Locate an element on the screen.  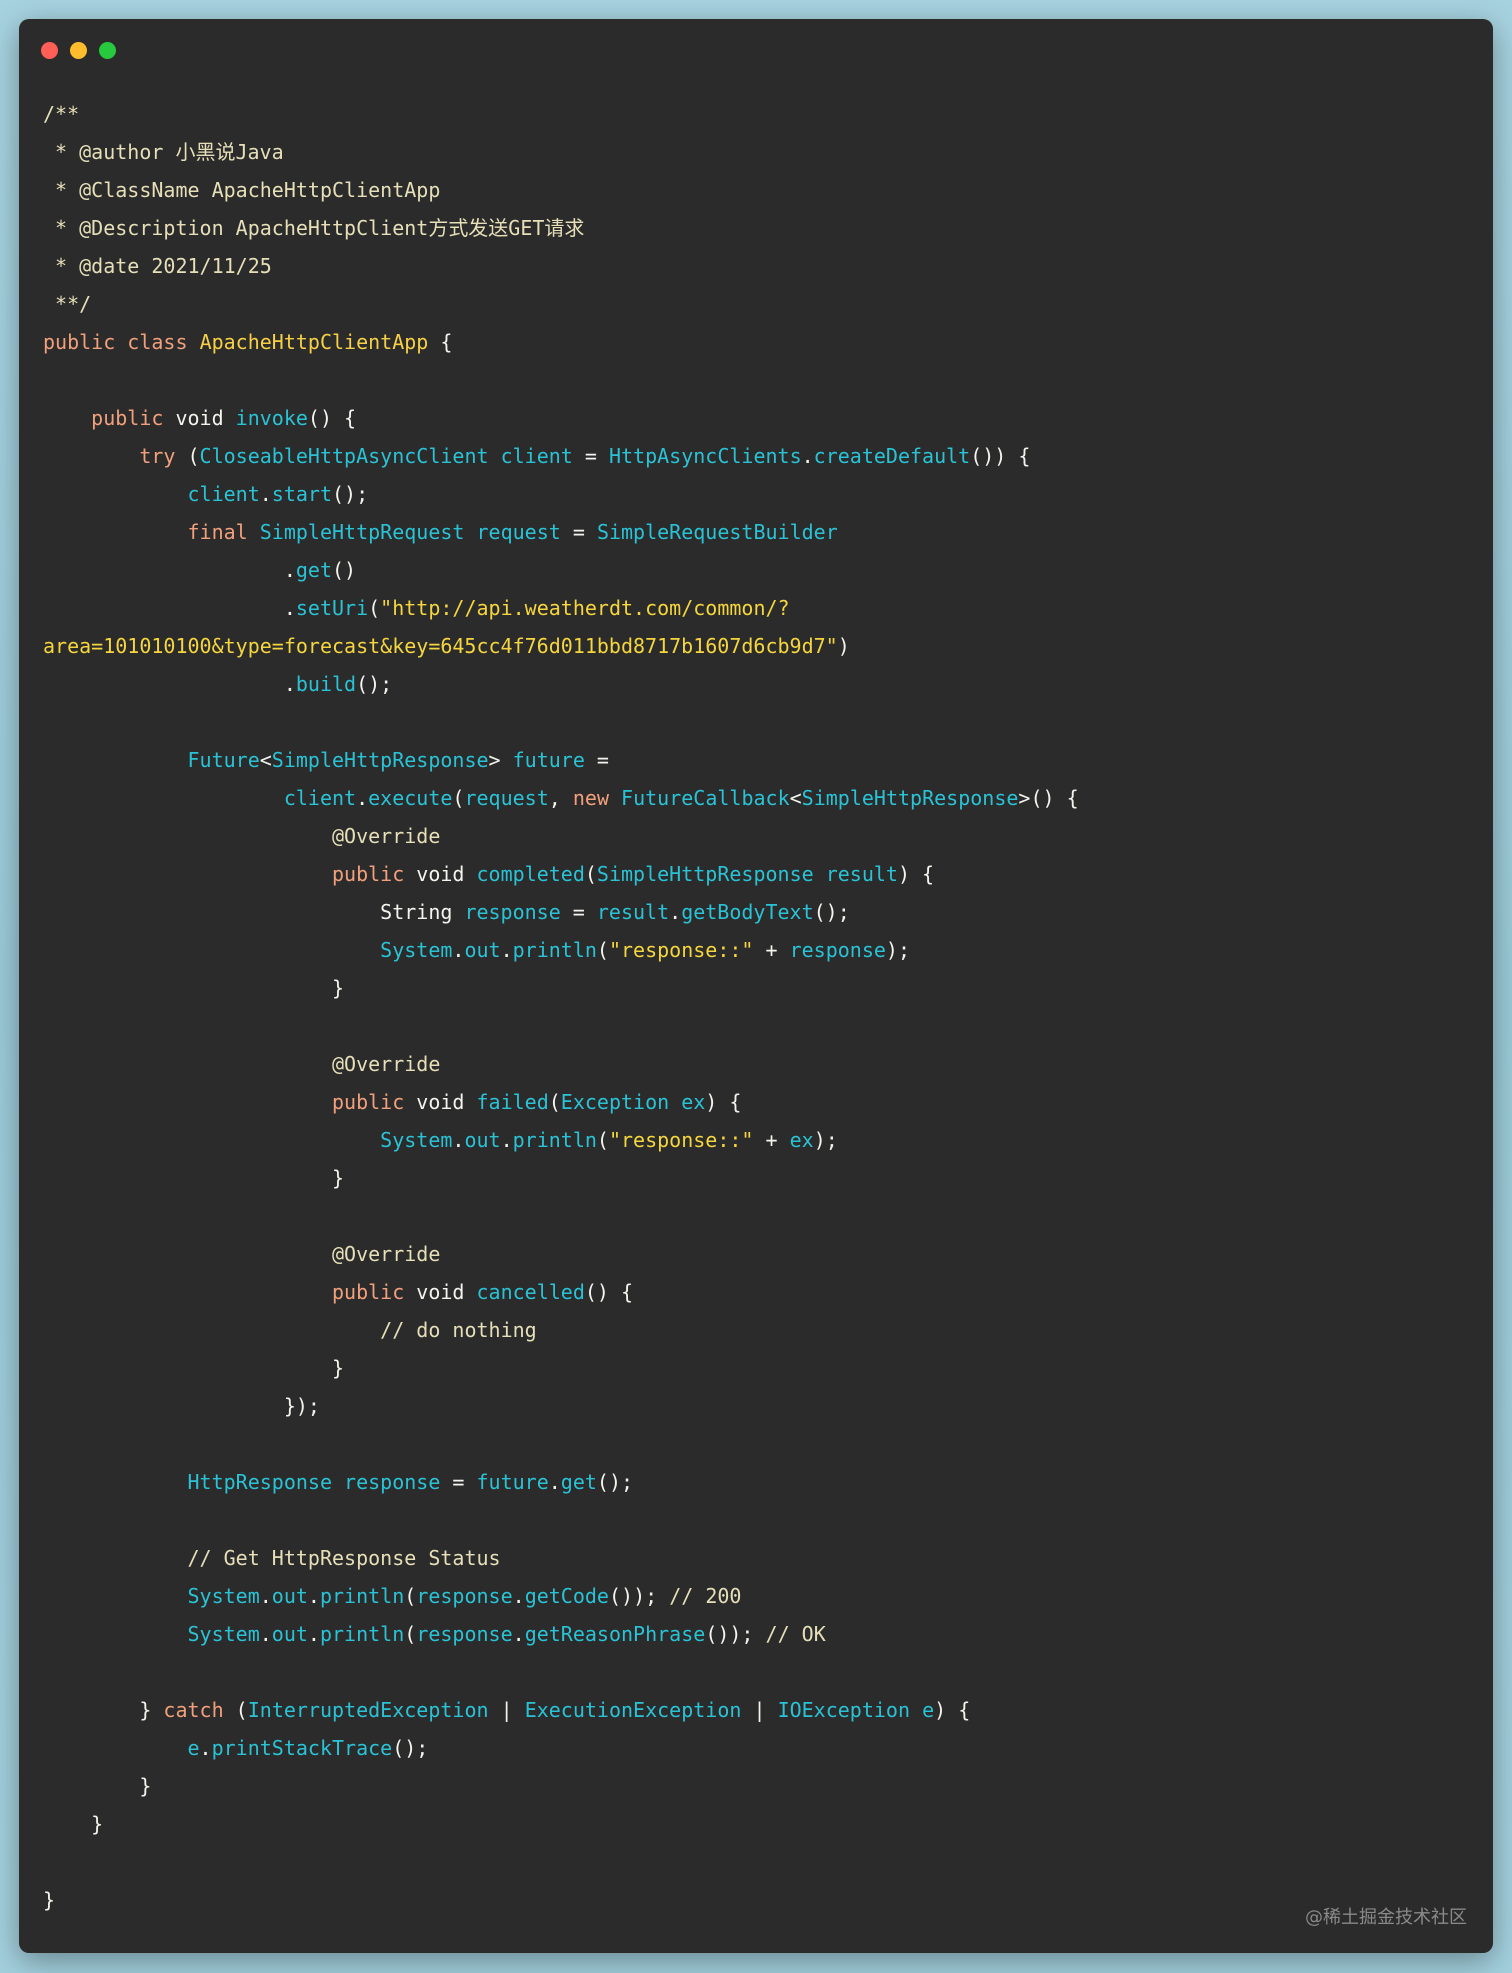
code-token-ident: HttpAsyncClients is located at coordinates (705, 456).